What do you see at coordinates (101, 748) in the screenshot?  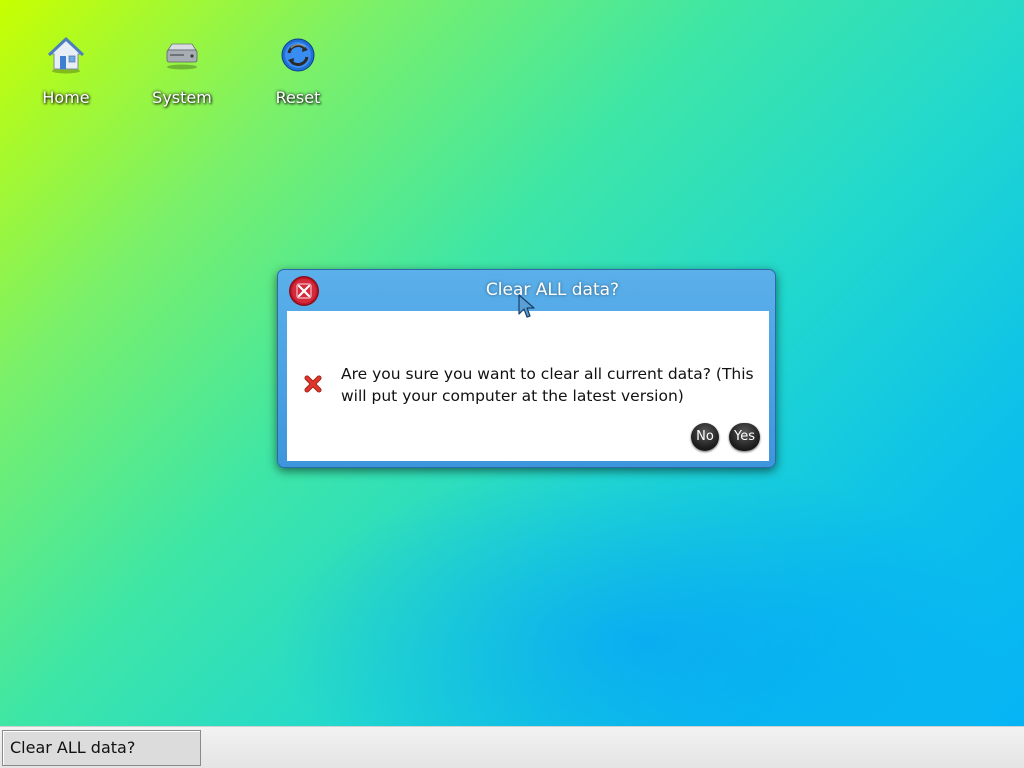 I see `taskbar-window-button: Clear ALL data?` at bounding box center [101, 748].